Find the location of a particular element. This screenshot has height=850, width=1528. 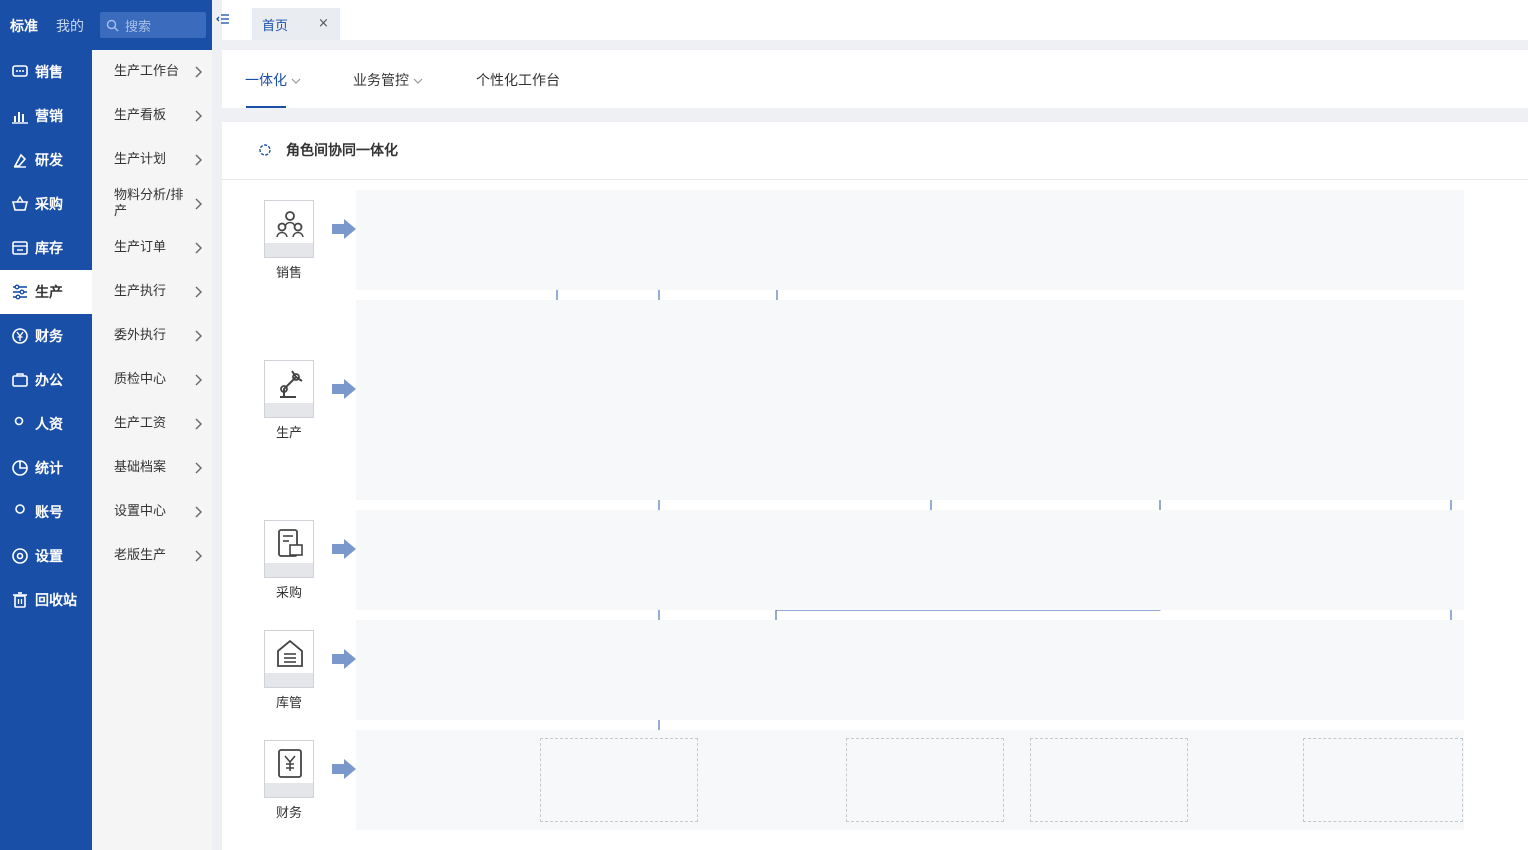

search-input: 搜索 is located at coordinates (153, 25).